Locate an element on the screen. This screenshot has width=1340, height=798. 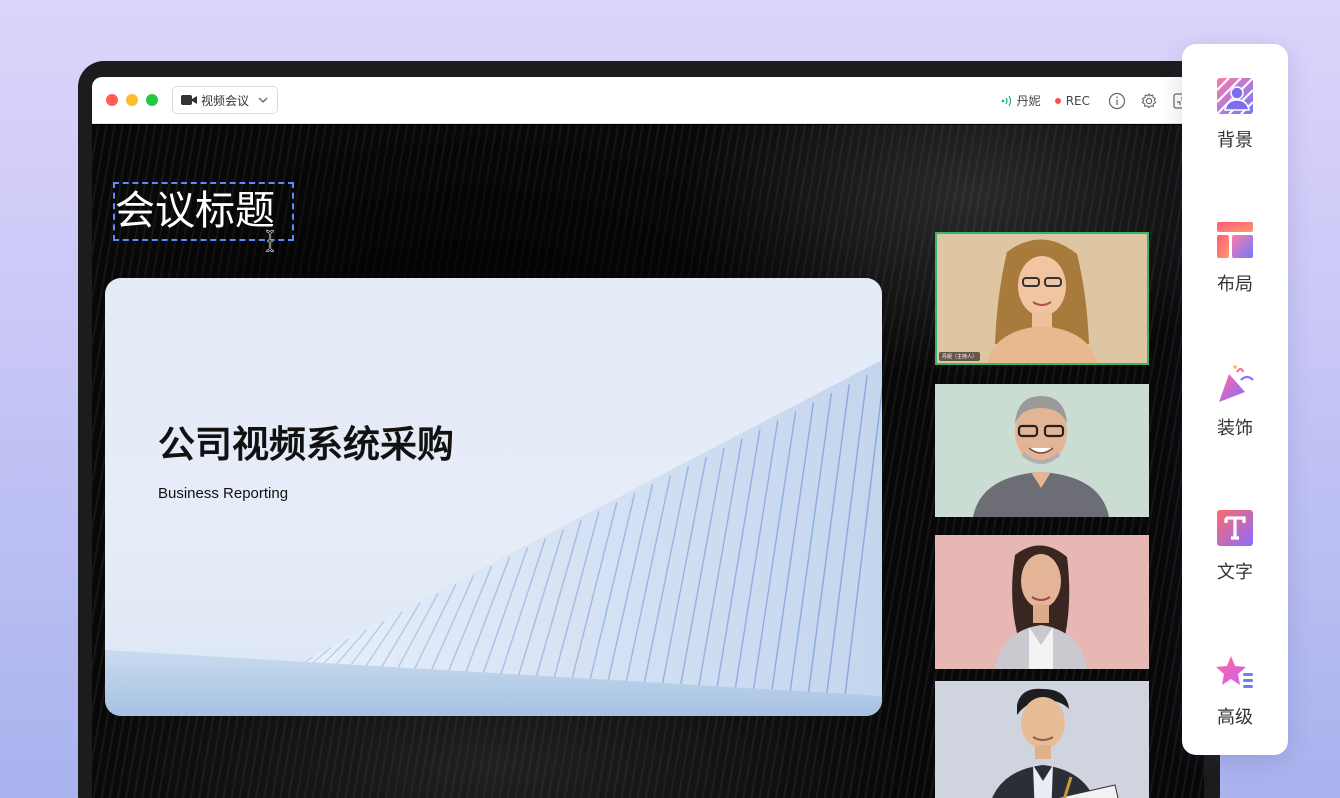
participant-tile-host: 丹妮（主持人） is located at coordinates (1042, 298).